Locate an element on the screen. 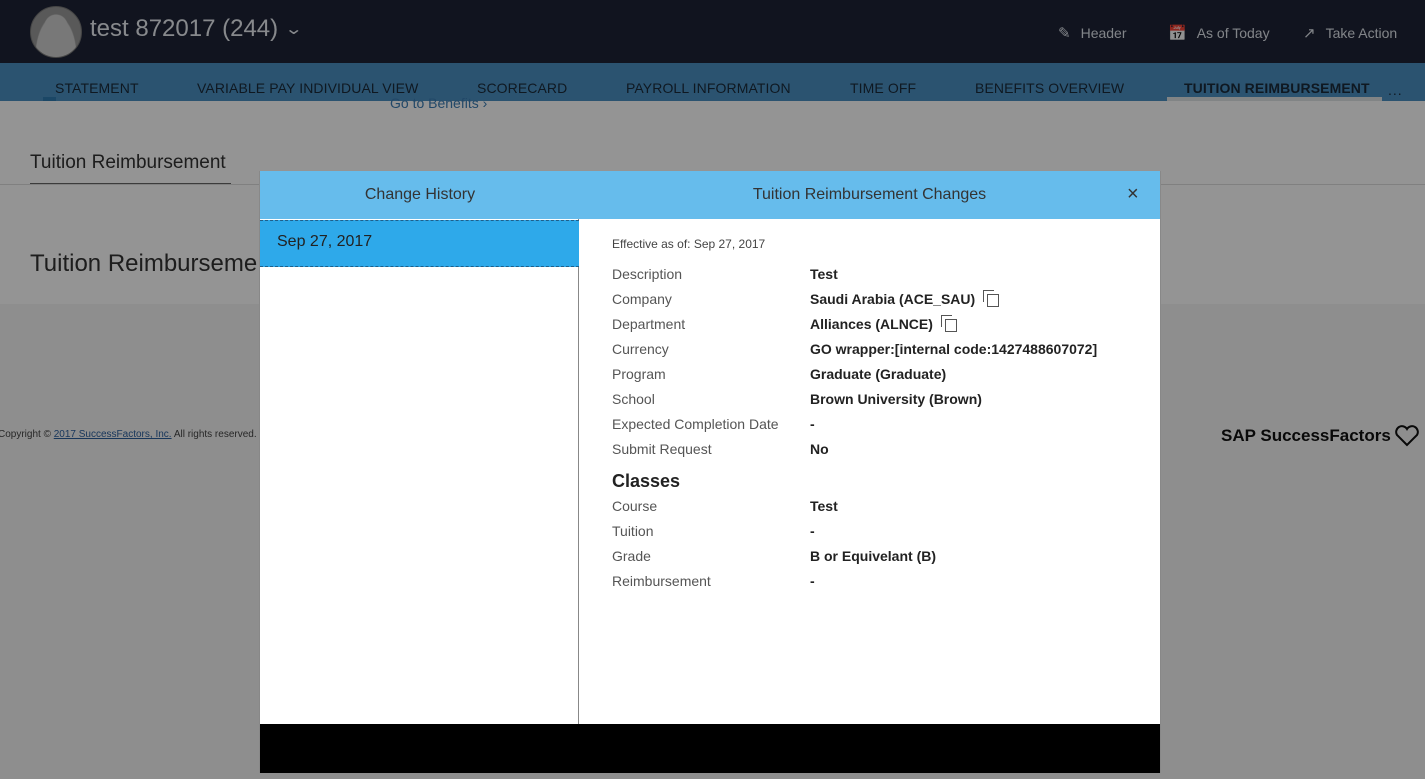  class-value: B or Equivelant (B) is located at coordinates (873, 556).